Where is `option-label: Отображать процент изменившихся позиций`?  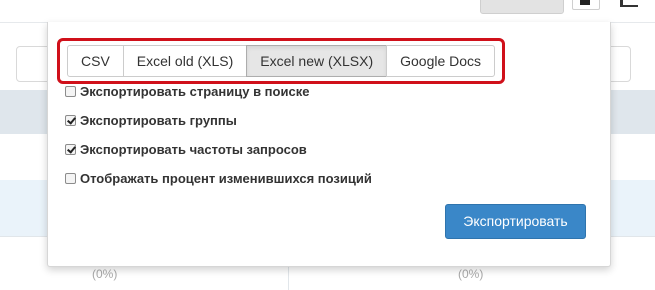
option-label: Отображать процент изменившихся позиций is located at coordinates (226, 178).